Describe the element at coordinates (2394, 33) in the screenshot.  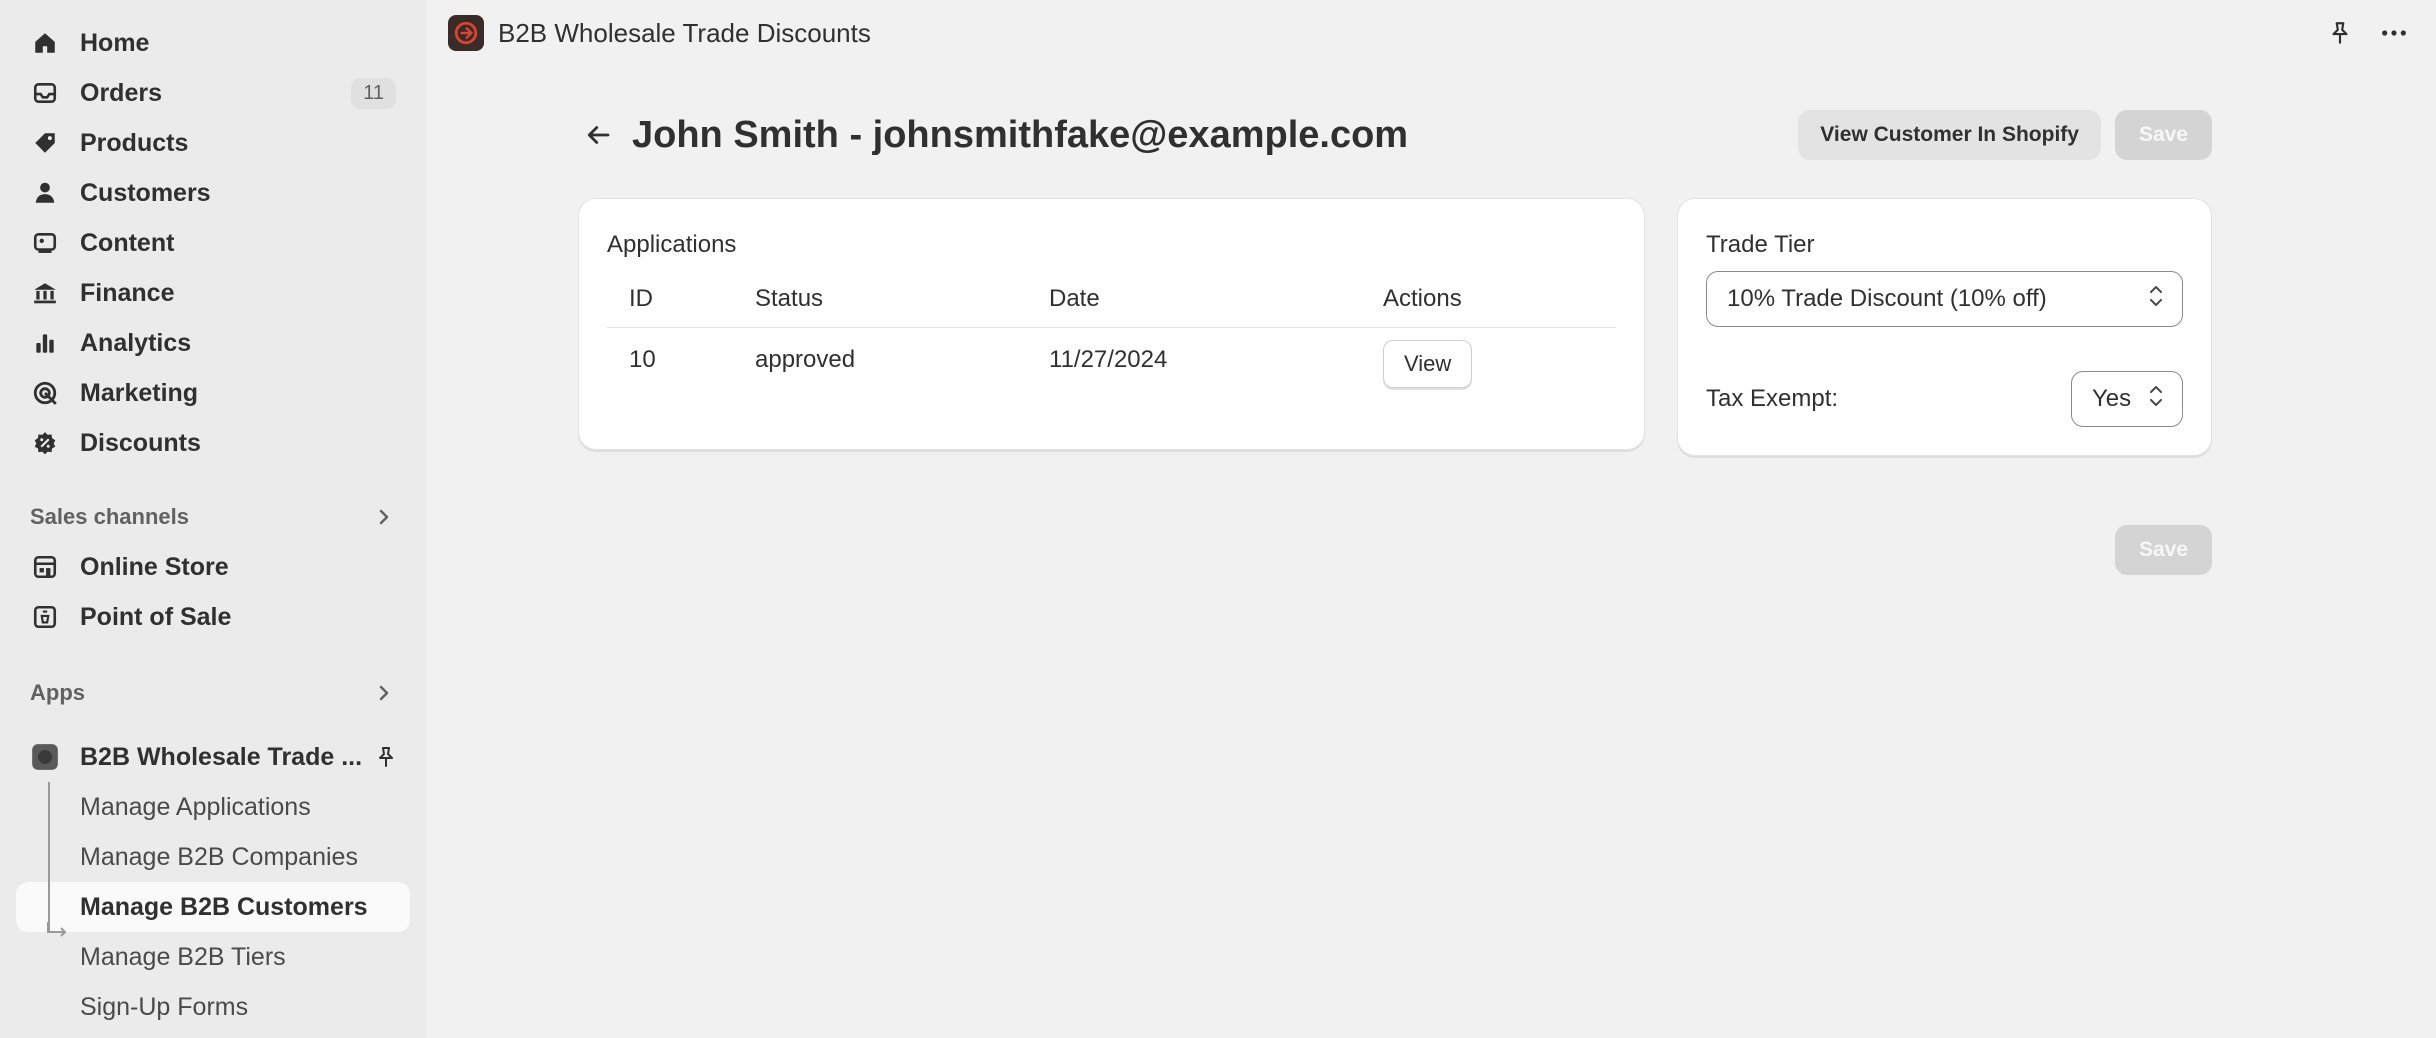
I see `more-options-icon` at that location.